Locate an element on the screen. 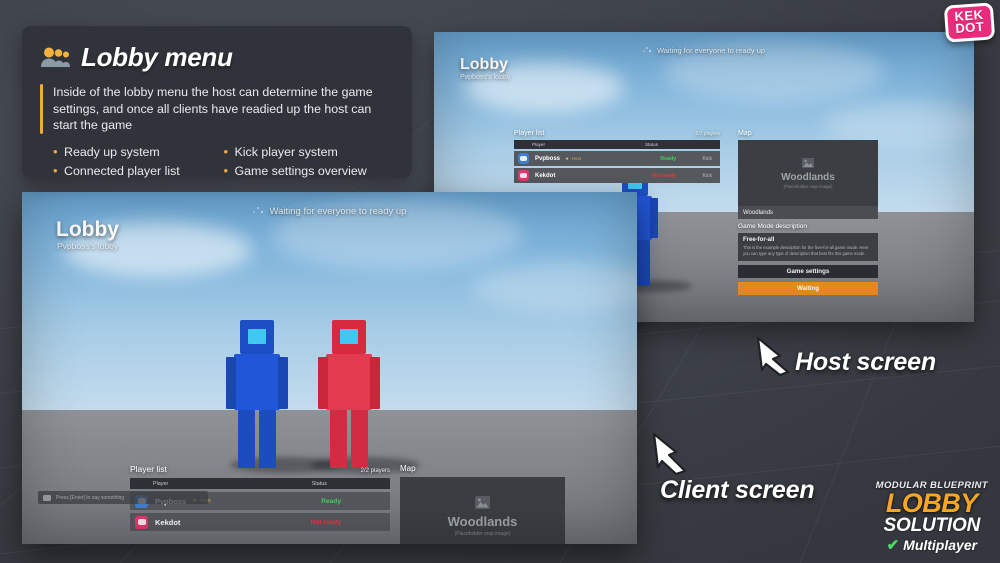 Image resolution: width=1000 pixels, height=563 pixels. list-item: Kick player system is located at coordinates (309, 152).